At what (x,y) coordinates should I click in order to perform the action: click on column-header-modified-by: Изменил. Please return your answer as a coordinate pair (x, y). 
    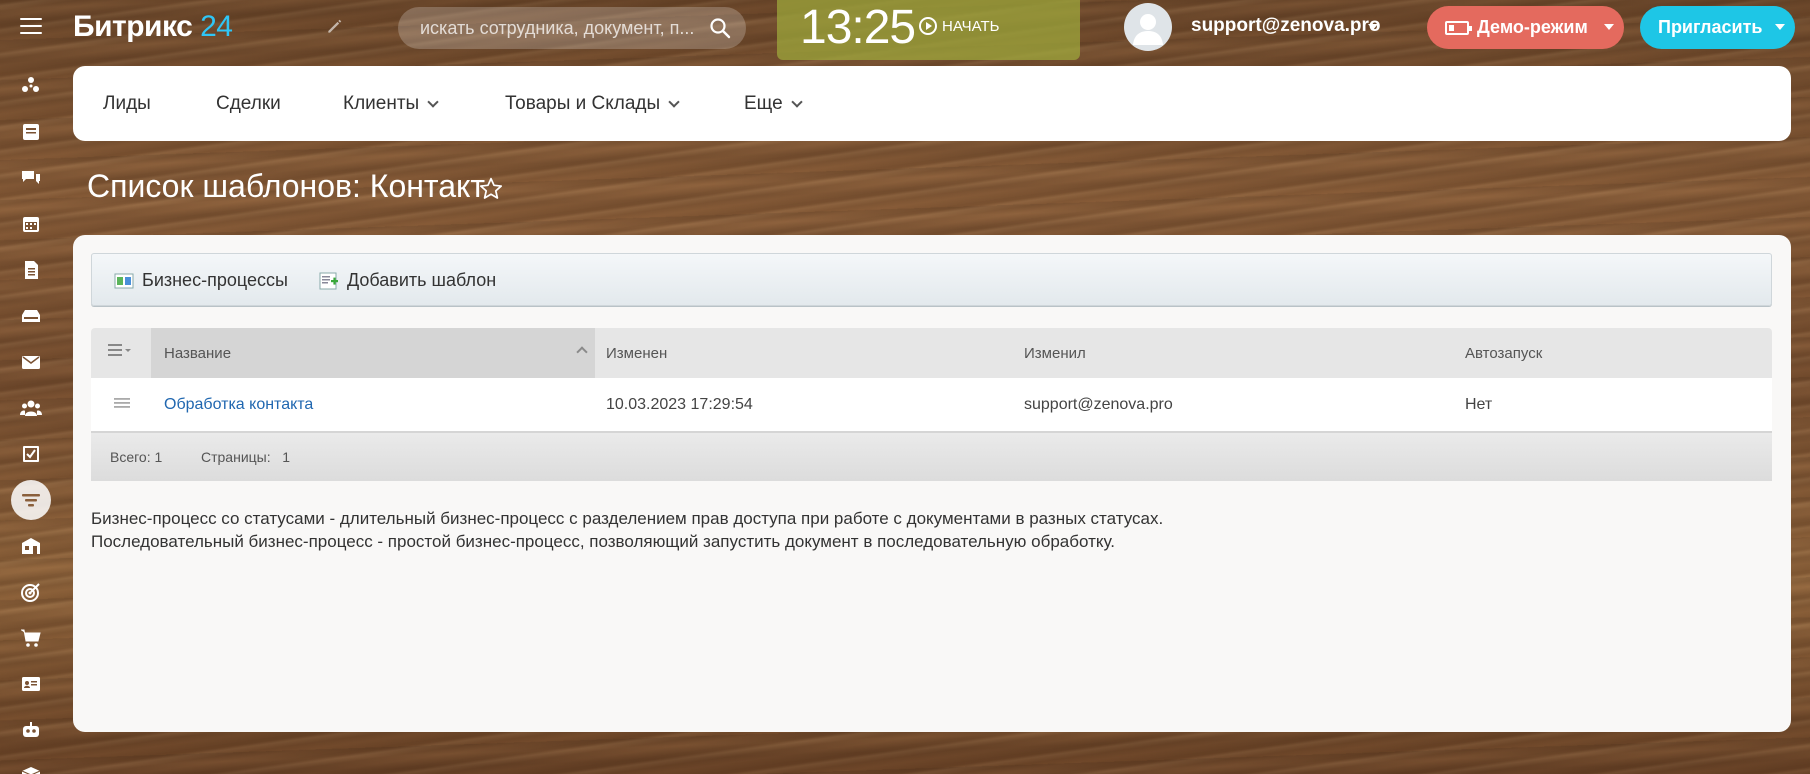
    Looking at the image, I should click on (1055, 353).